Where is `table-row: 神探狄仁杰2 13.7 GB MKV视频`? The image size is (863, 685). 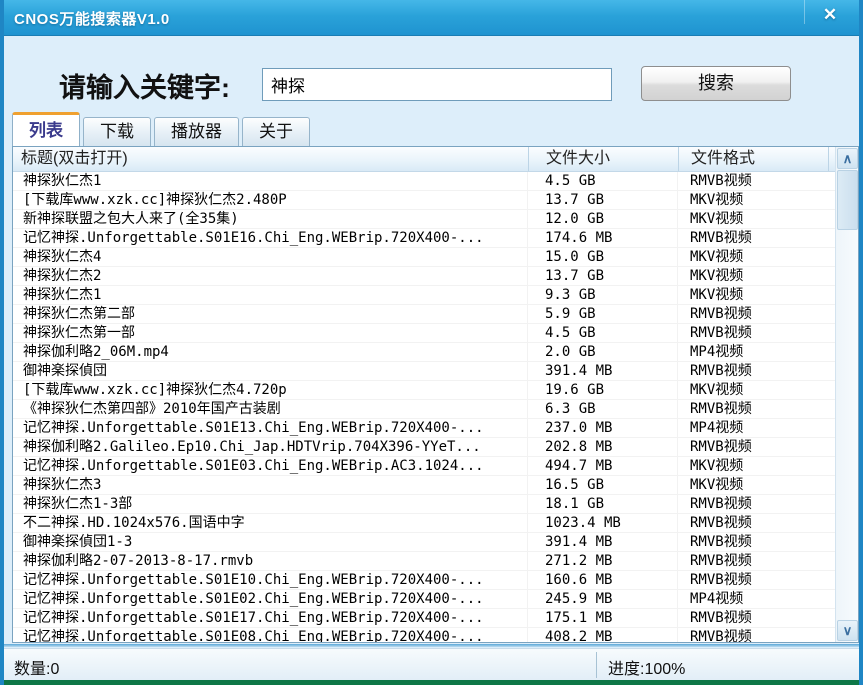
table-row: 神探狄仁杰2 13.7 GB MKV视频 is located at coordinates (424, 276).